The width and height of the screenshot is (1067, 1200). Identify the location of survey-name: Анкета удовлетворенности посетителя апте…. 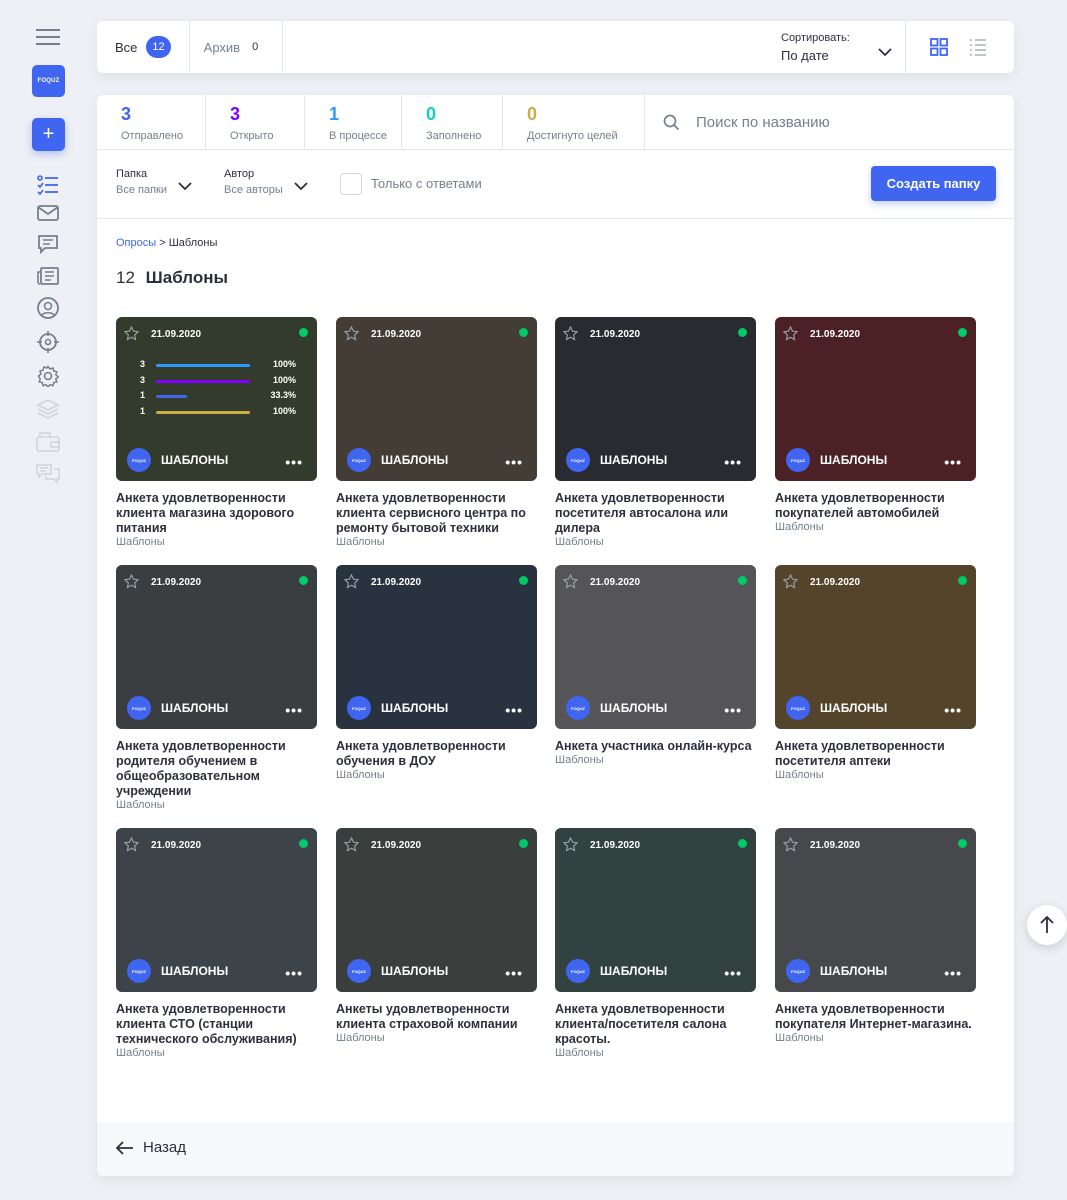
(875, 754).